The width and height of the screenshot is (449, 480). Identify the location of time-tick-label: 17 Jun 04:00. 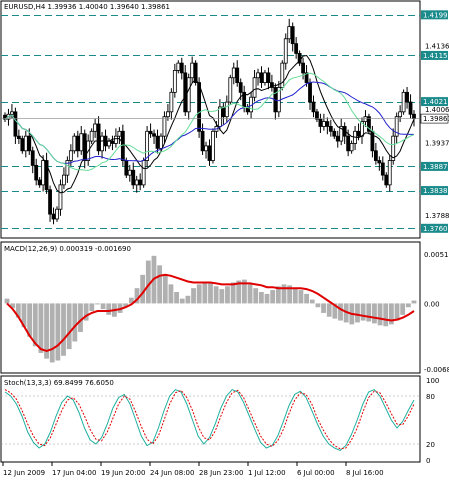
(74, 473).